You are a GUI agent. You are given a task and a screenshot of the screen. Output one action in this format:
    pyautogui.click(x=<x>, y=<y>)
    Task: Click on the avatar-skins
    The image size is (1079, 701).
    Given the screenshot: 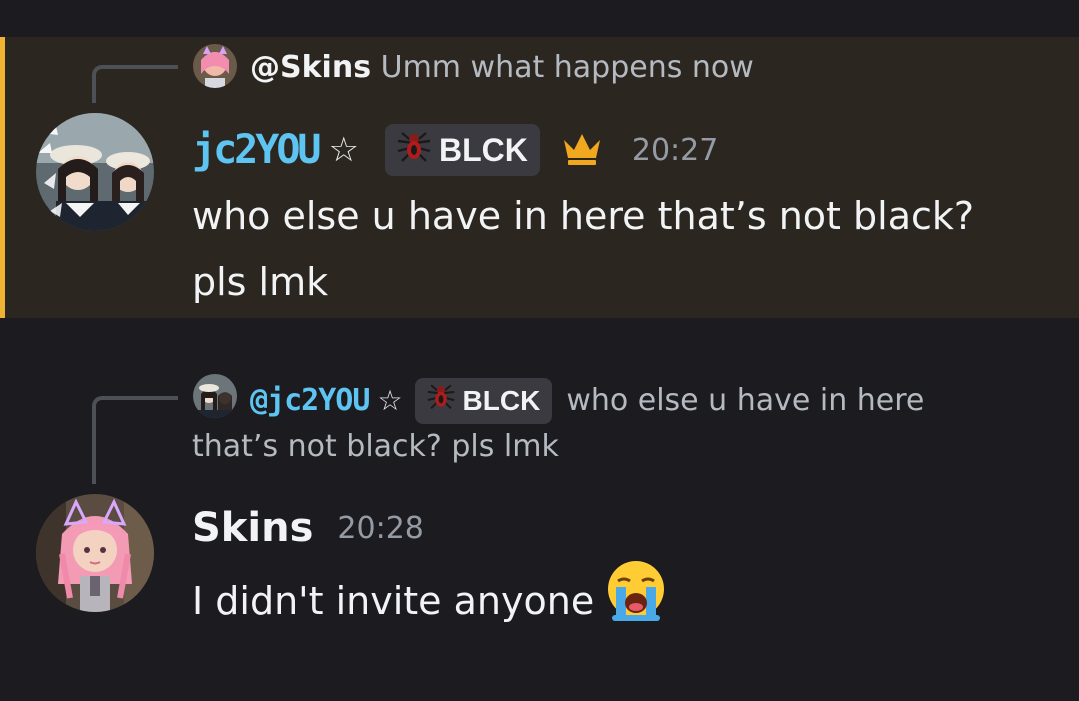 What is the action you would take?
    pyautogui.click(x=95, y=553)
    